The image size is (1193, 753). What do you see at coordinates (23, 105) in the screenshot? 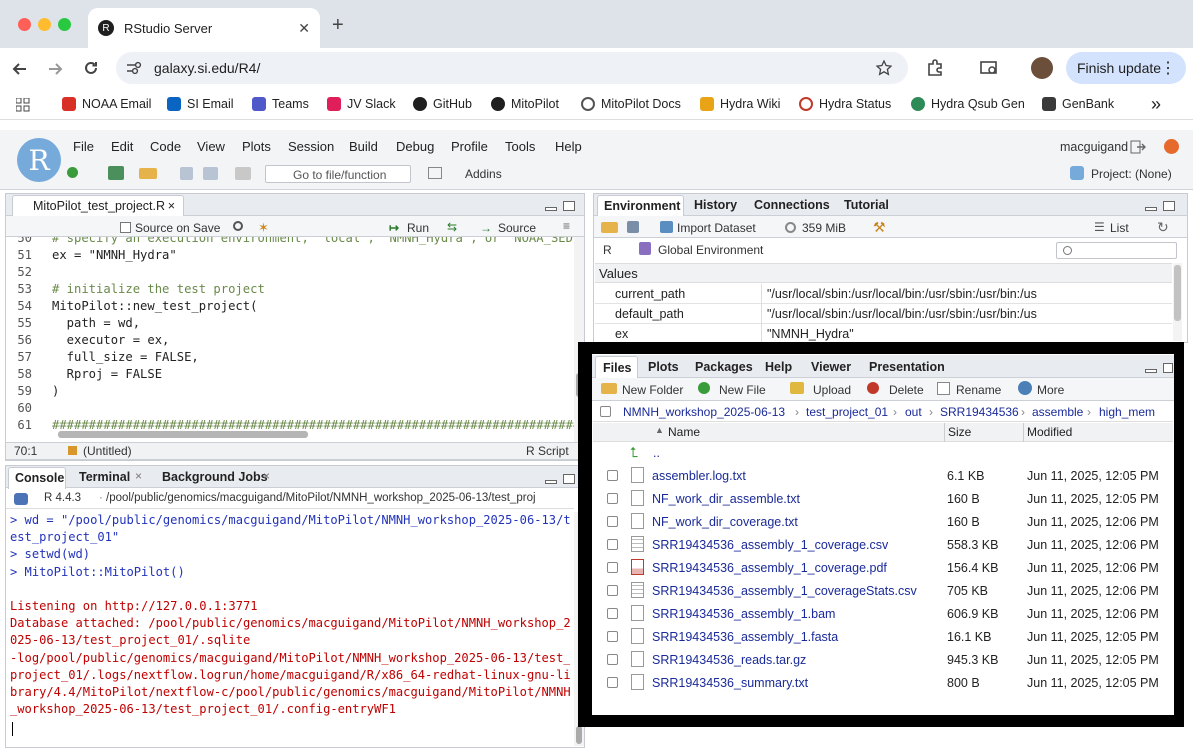
I see `apps-grid-icon` at bounding box center [23, 105].